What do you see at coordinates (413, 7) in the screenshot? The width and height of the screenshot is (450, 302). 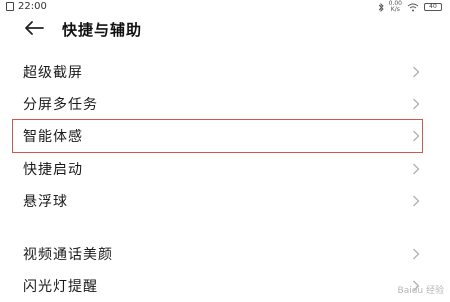 I see `wifi-icon` at bounding box center [413, 7].